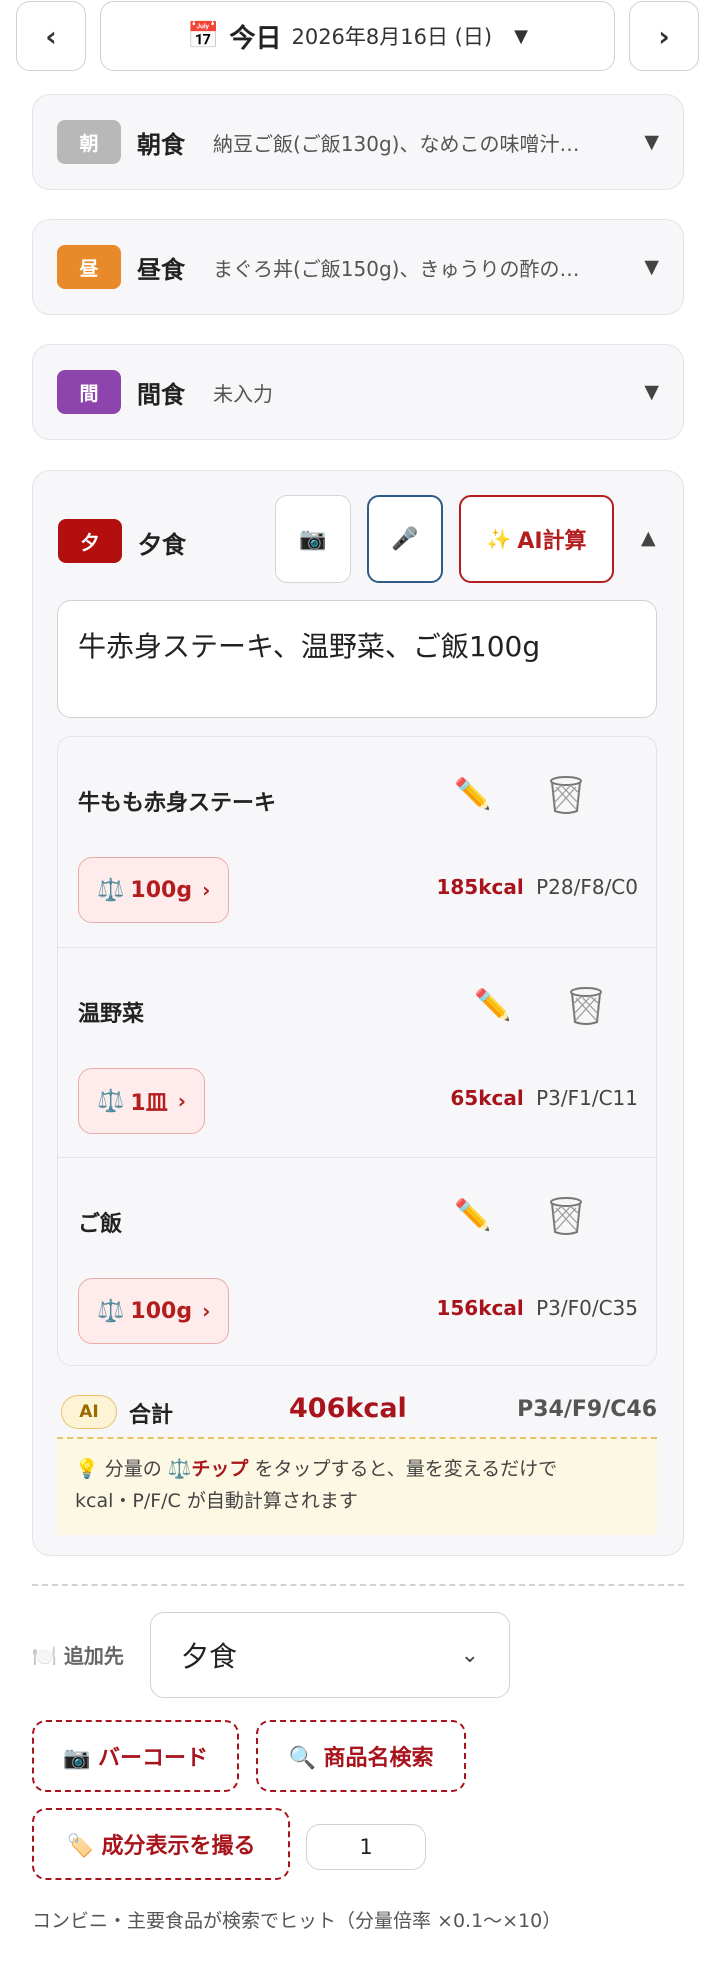  I want to click on ai-calc-label: AI計算, so click(552, 541).